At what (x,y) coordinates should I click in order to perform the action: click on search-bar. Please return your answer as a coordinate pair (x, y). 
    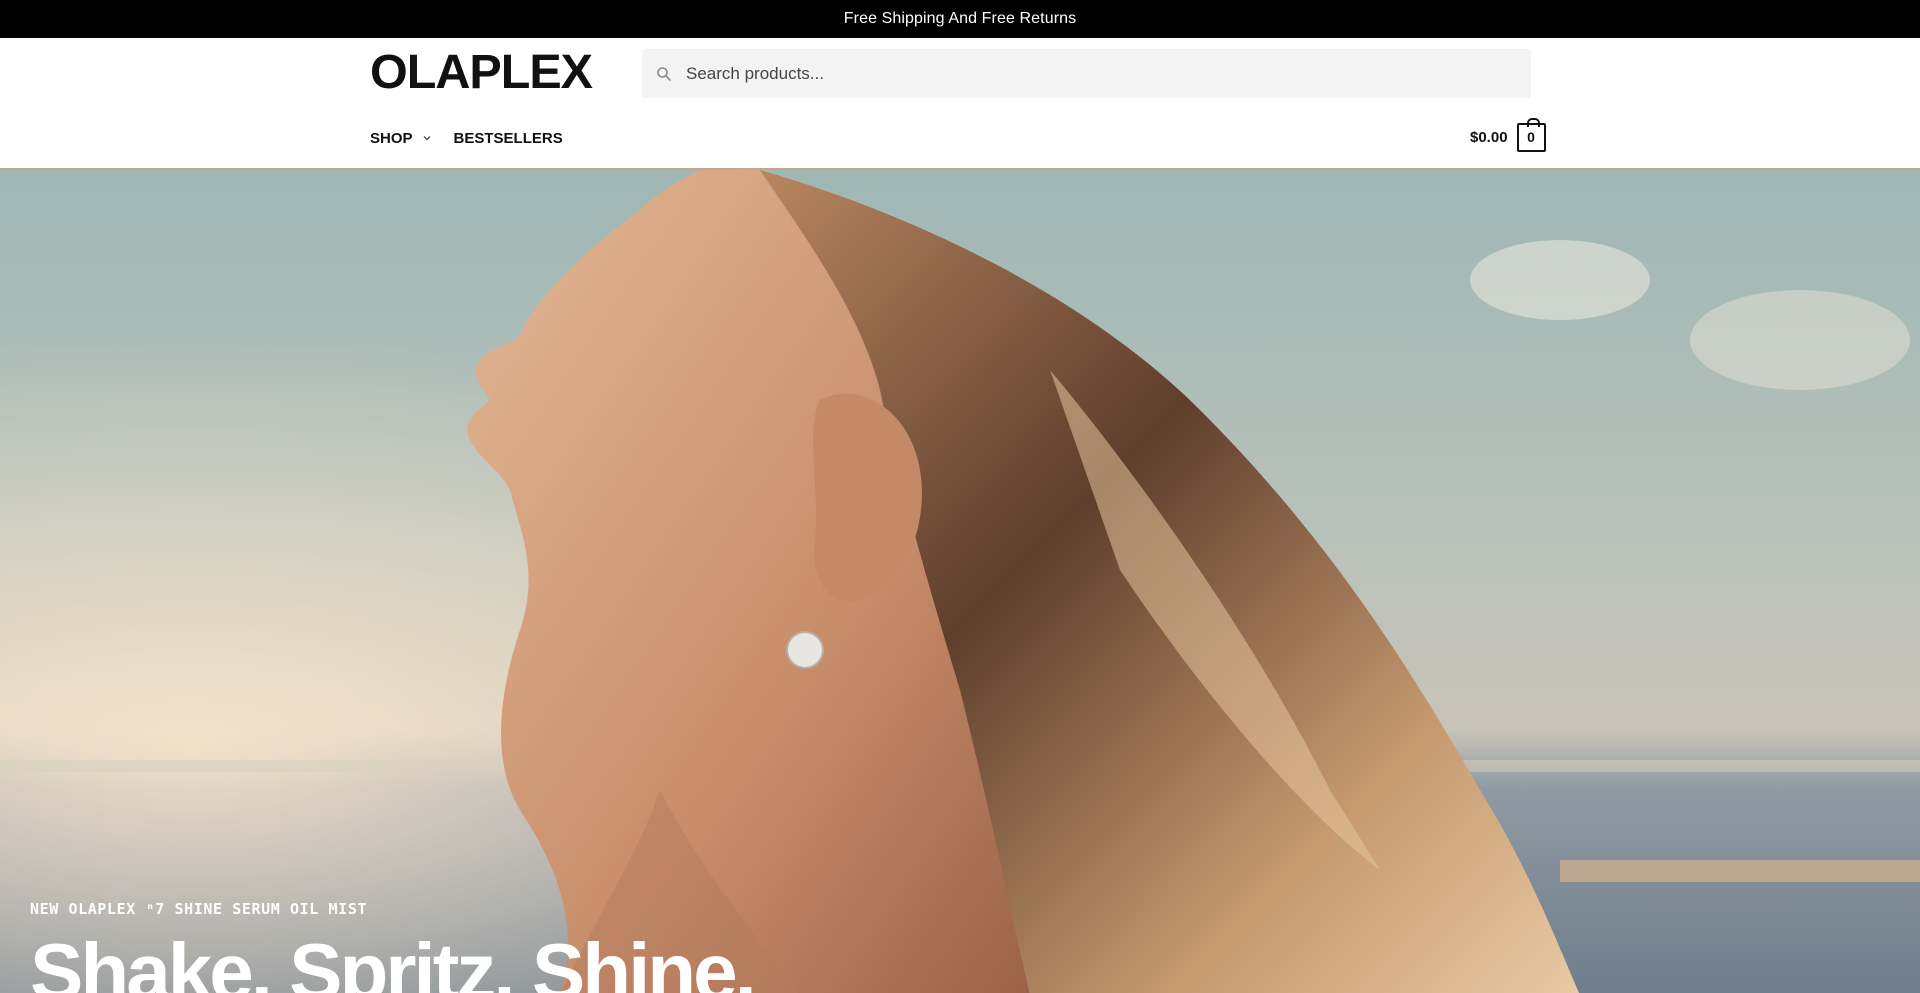
    Looking at the image, I should click on (1086, 73).